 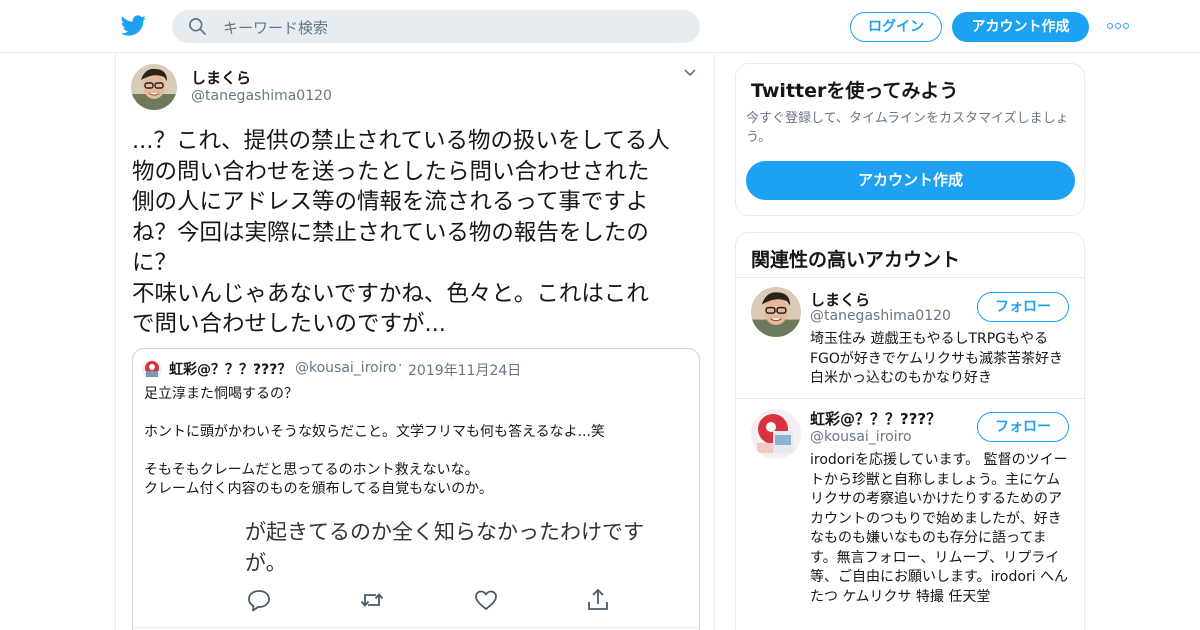 What do you see at coordinates (486, 600) in the screenshot?
I see `like-icon` at bounding box center [486, 600].